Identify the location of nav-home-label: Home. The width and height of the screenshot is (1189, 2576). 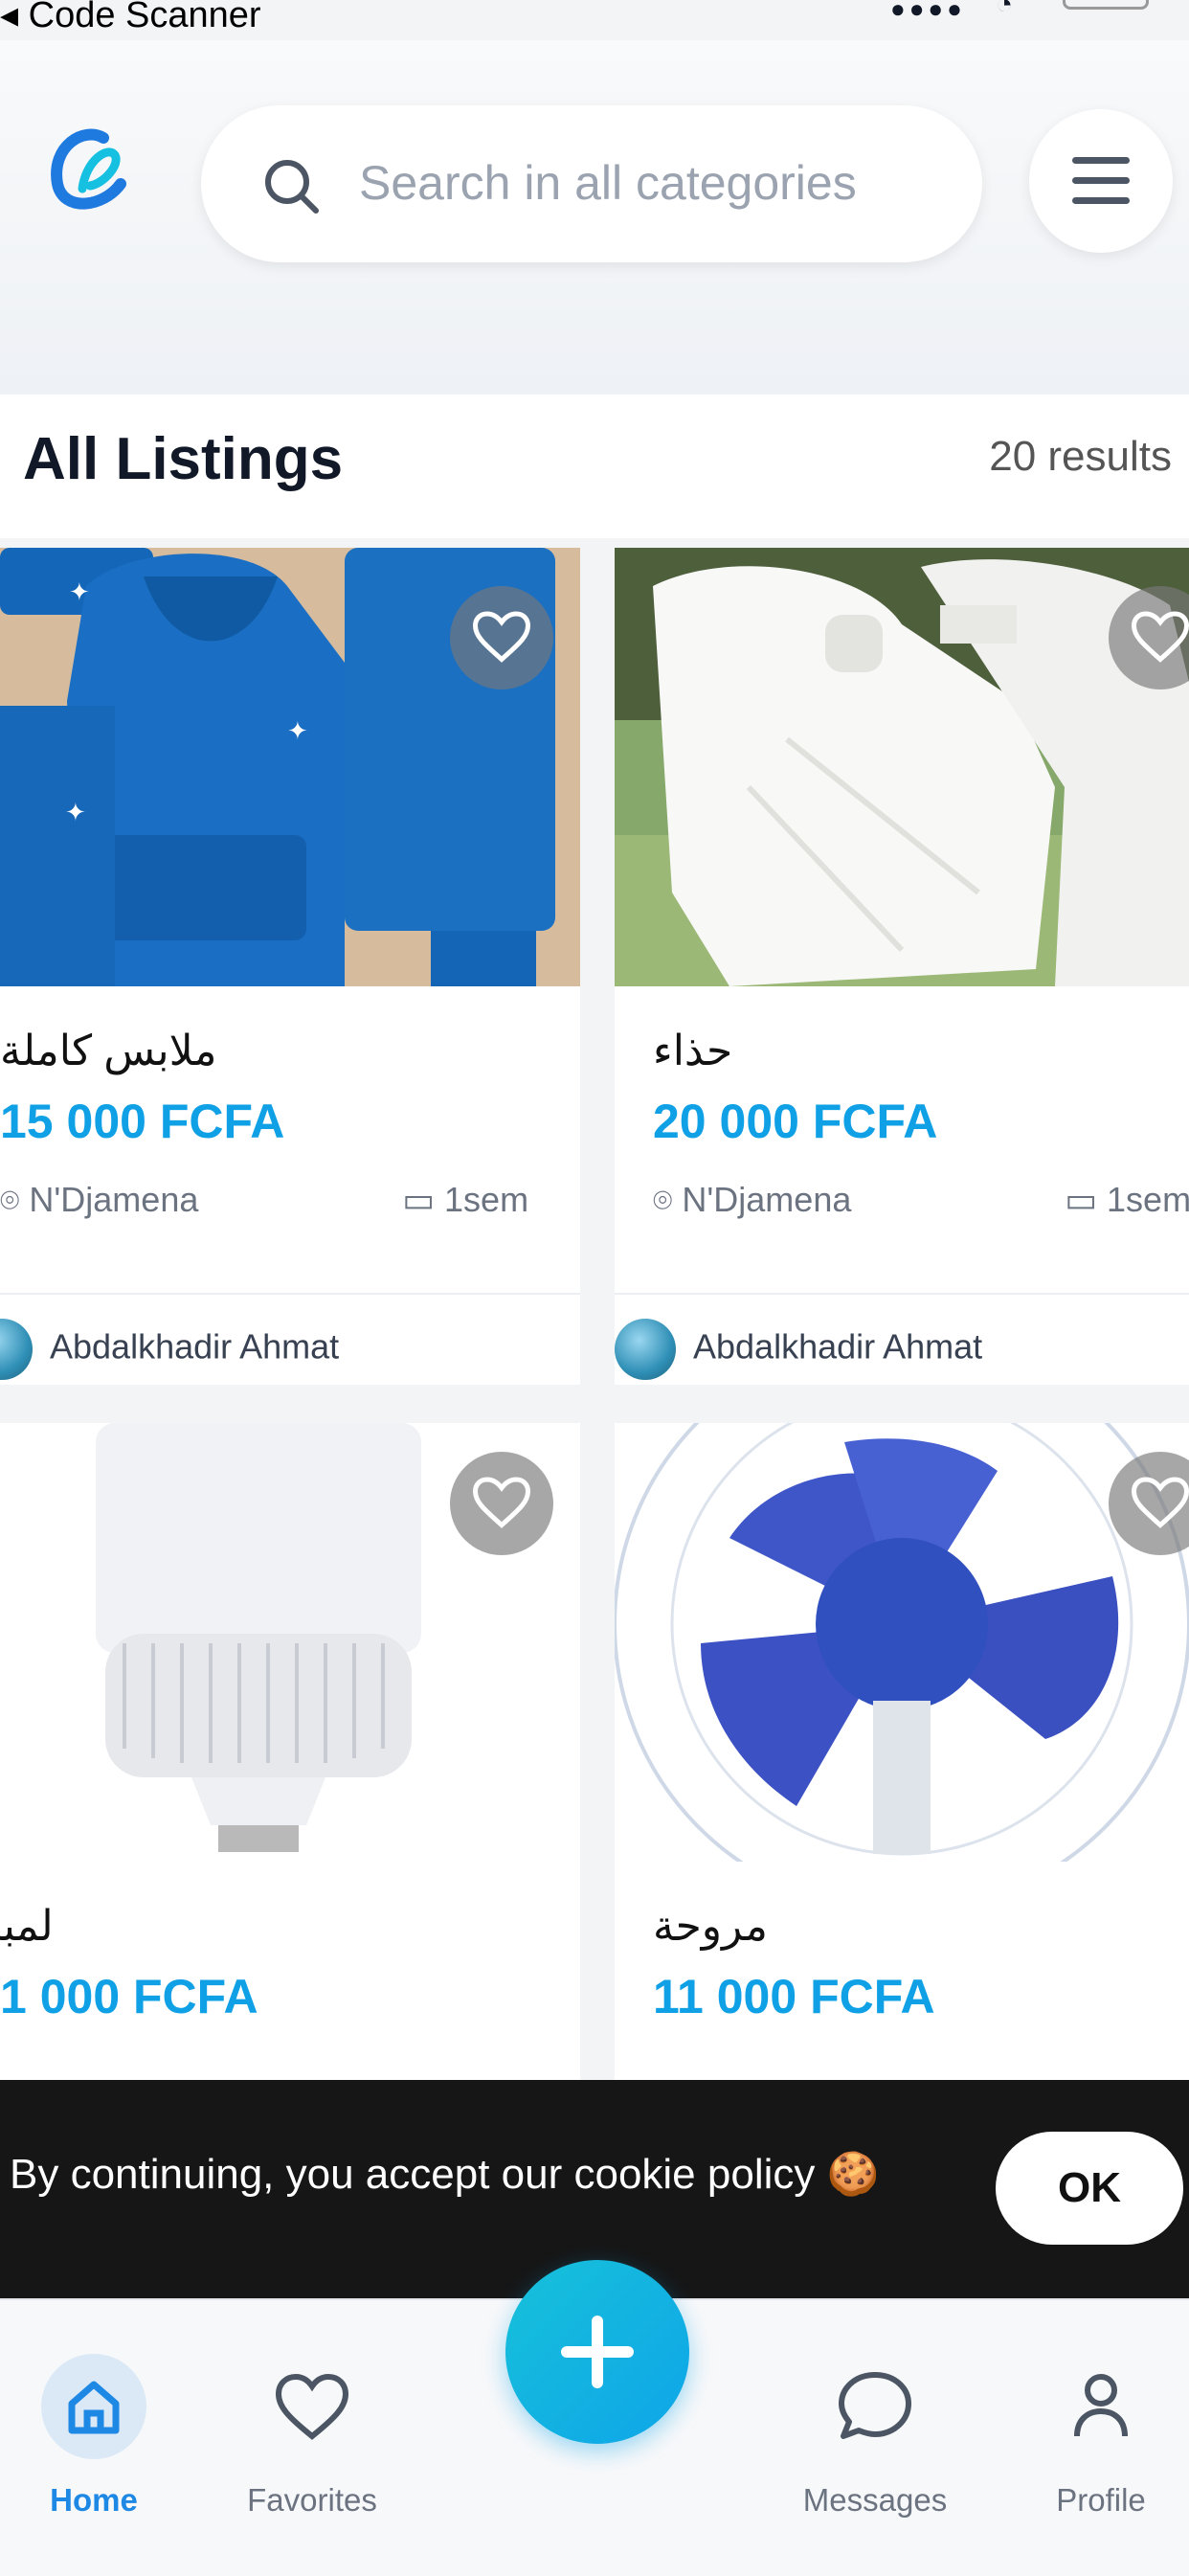
(94, 2500).